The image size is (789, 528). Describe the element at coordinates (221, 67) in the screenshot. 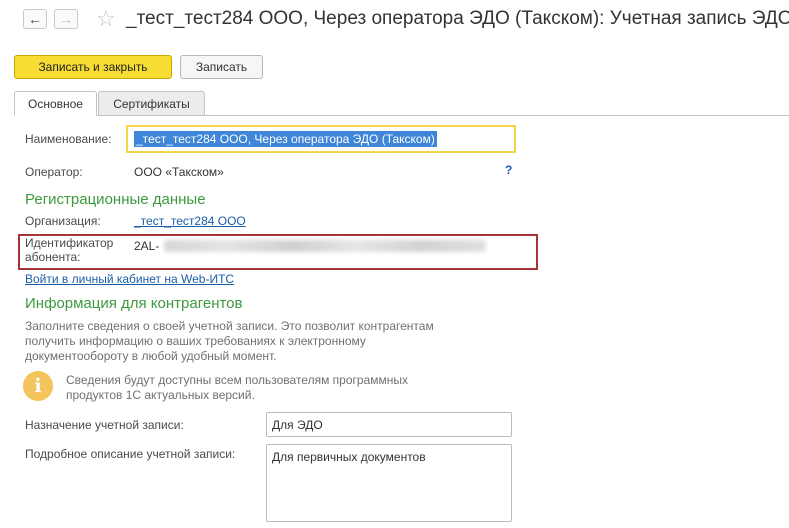

I see `save-button: Записать` at that location.